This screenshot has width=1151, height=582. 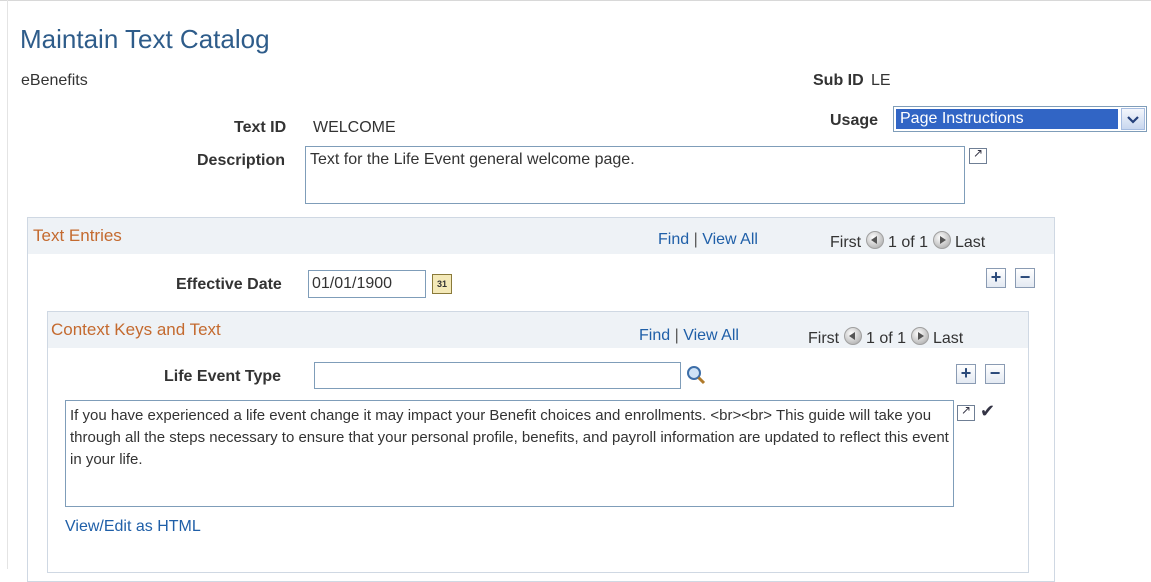 I want to click on sub-id-label: Sub ID, so click(x=838, y=80).